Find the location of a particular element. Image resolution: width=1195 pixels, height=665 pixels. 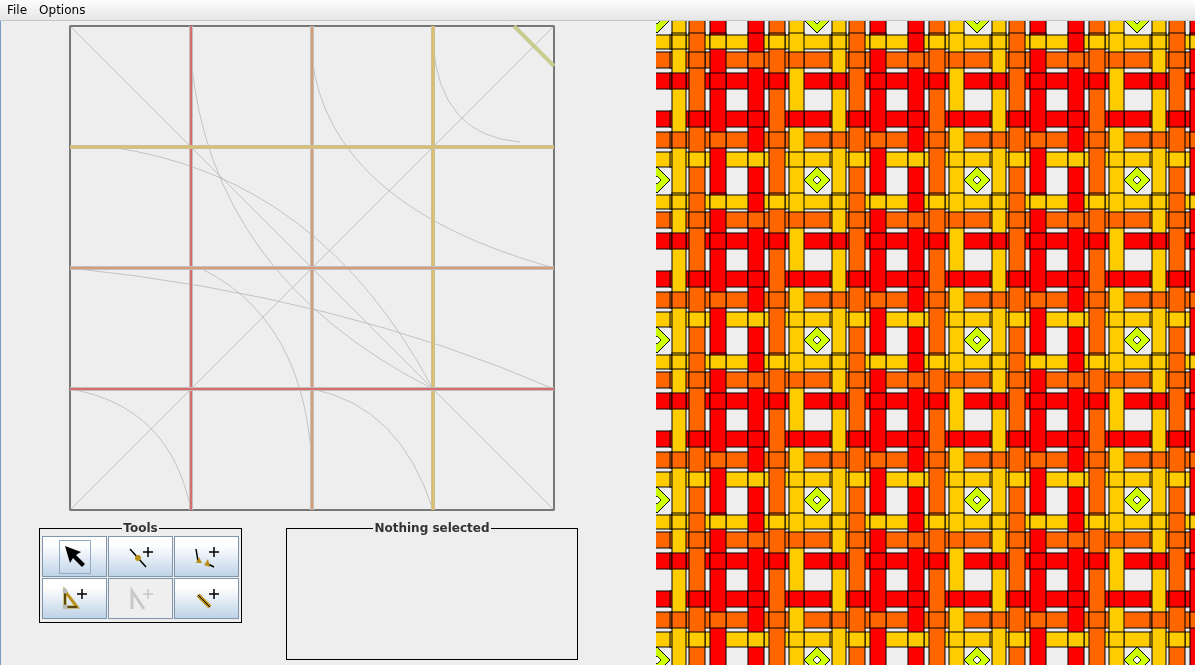

arrow-pointer-icon is located at coordinates (74, 556).